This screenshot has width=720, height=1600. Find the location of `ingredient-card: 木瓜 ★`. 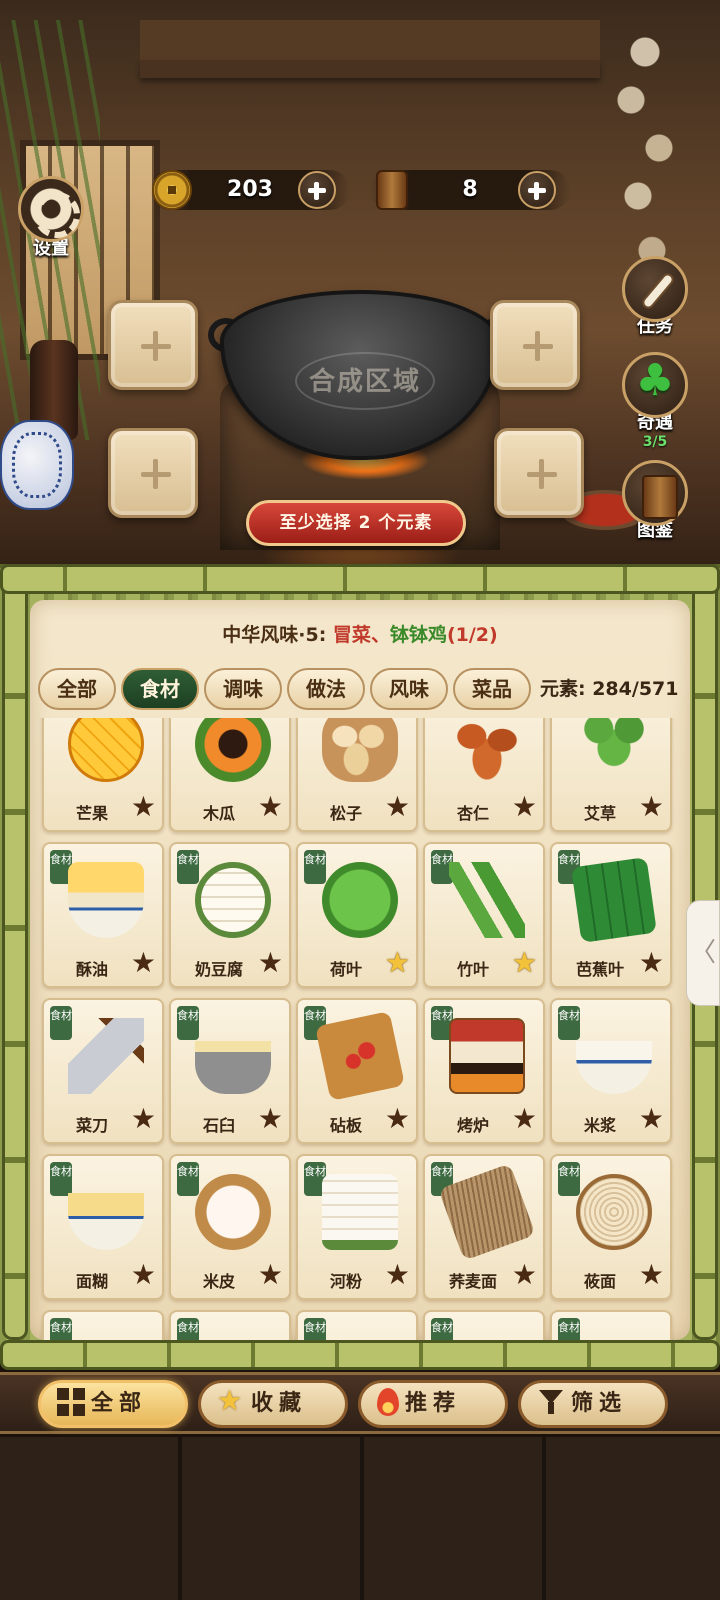

ingredient-card: 木瓜 ★ is located at coordinates (230, 775).